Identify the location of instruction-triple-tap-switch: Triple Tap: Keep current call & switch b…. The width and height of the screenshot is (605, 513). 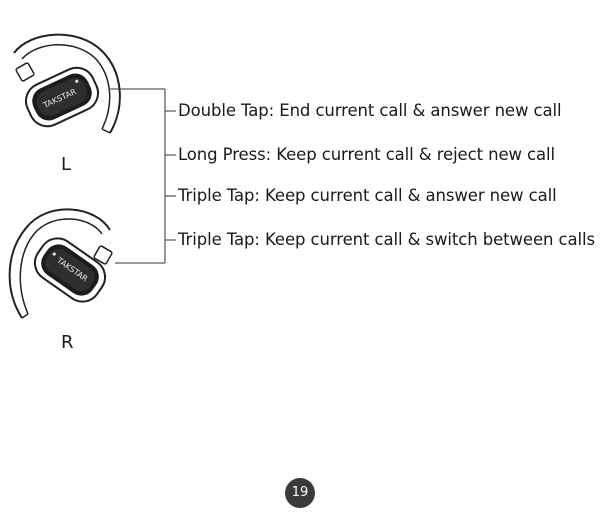
(386, 239).